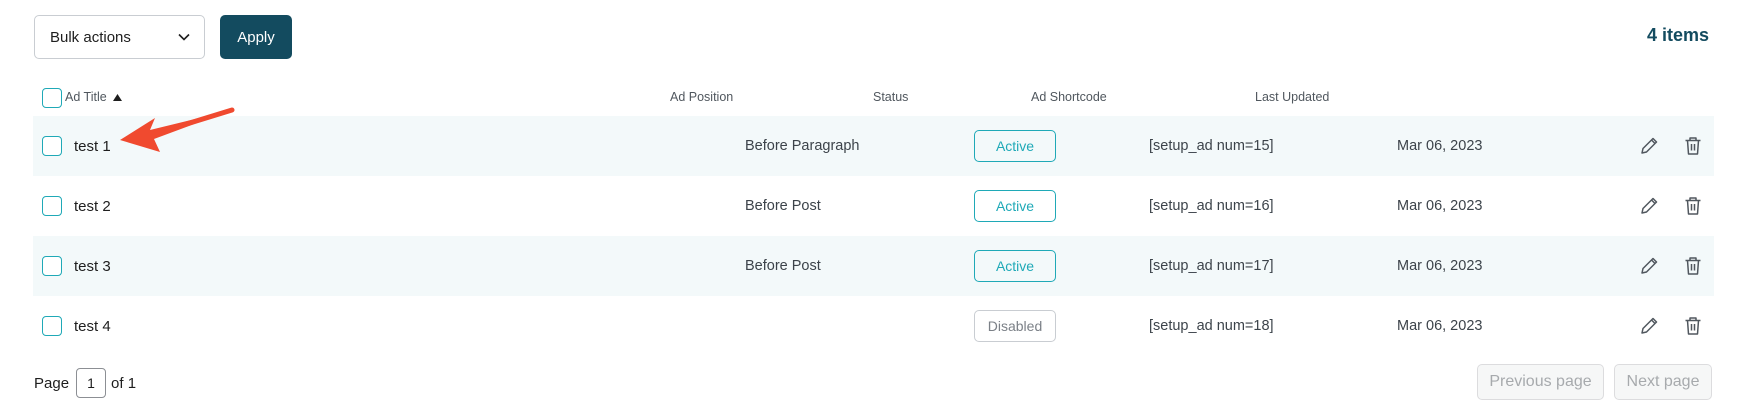  Describe the element at coordinates (86, 97) in the screenshot. I see `column-header-title-label: Ad Title` at that location.